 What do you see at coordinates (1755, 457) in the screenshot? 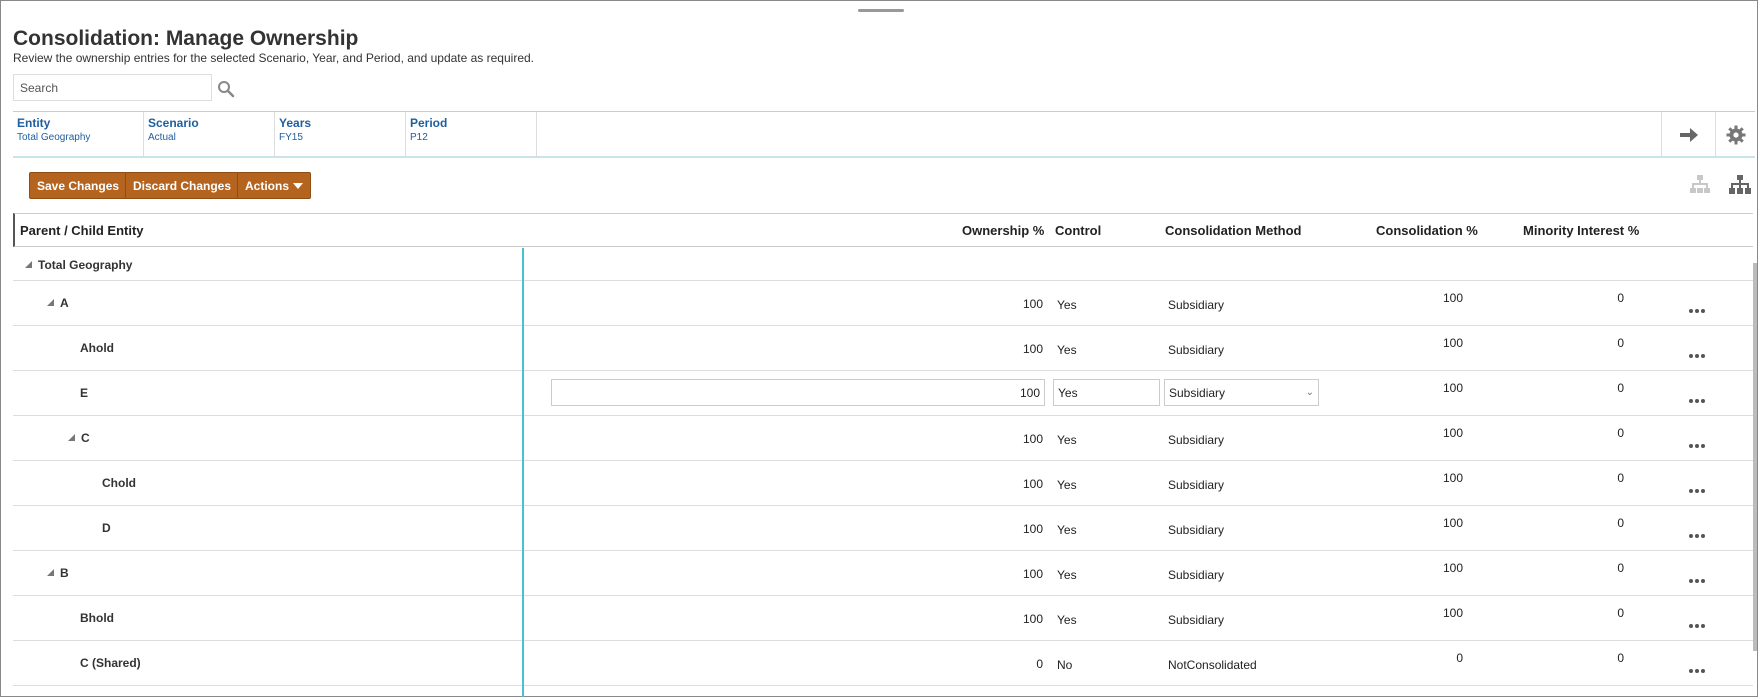
I see `vertical-scrollbar` at bounding box center [1755, 457].